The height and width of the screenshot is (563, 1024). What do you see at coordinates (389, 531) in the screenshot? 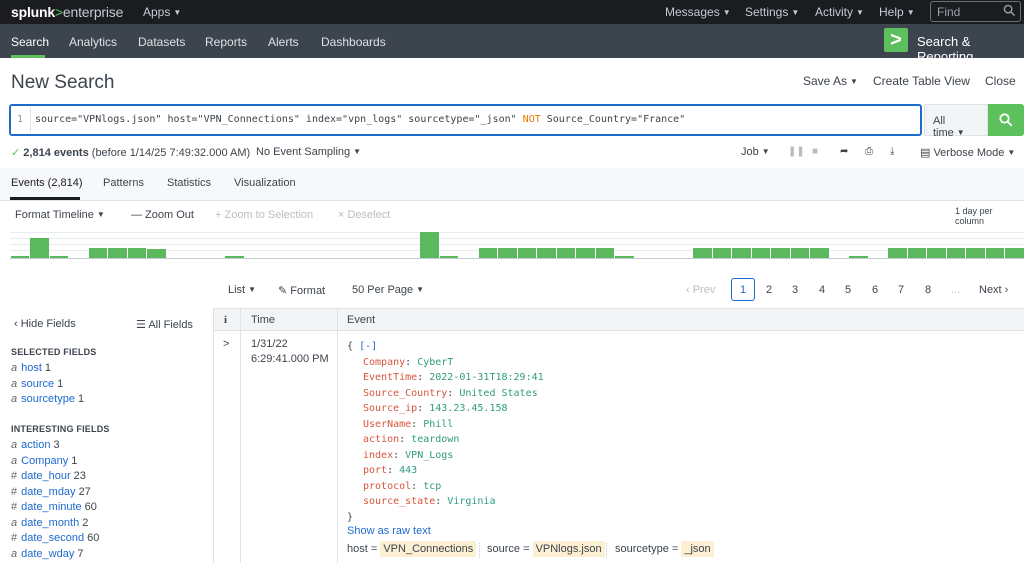
I see `show-raw-text-link: Show as raw text` at bounding box center [389, 531].